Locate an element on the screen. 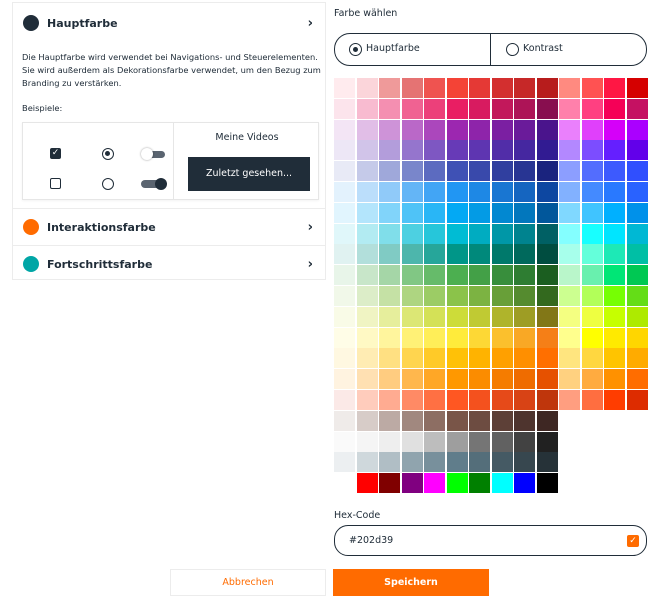 The image size is (648, 596). accordion-interaktionsfarbe: Interaktionsfarbe › is located at coordinates (169, 227).